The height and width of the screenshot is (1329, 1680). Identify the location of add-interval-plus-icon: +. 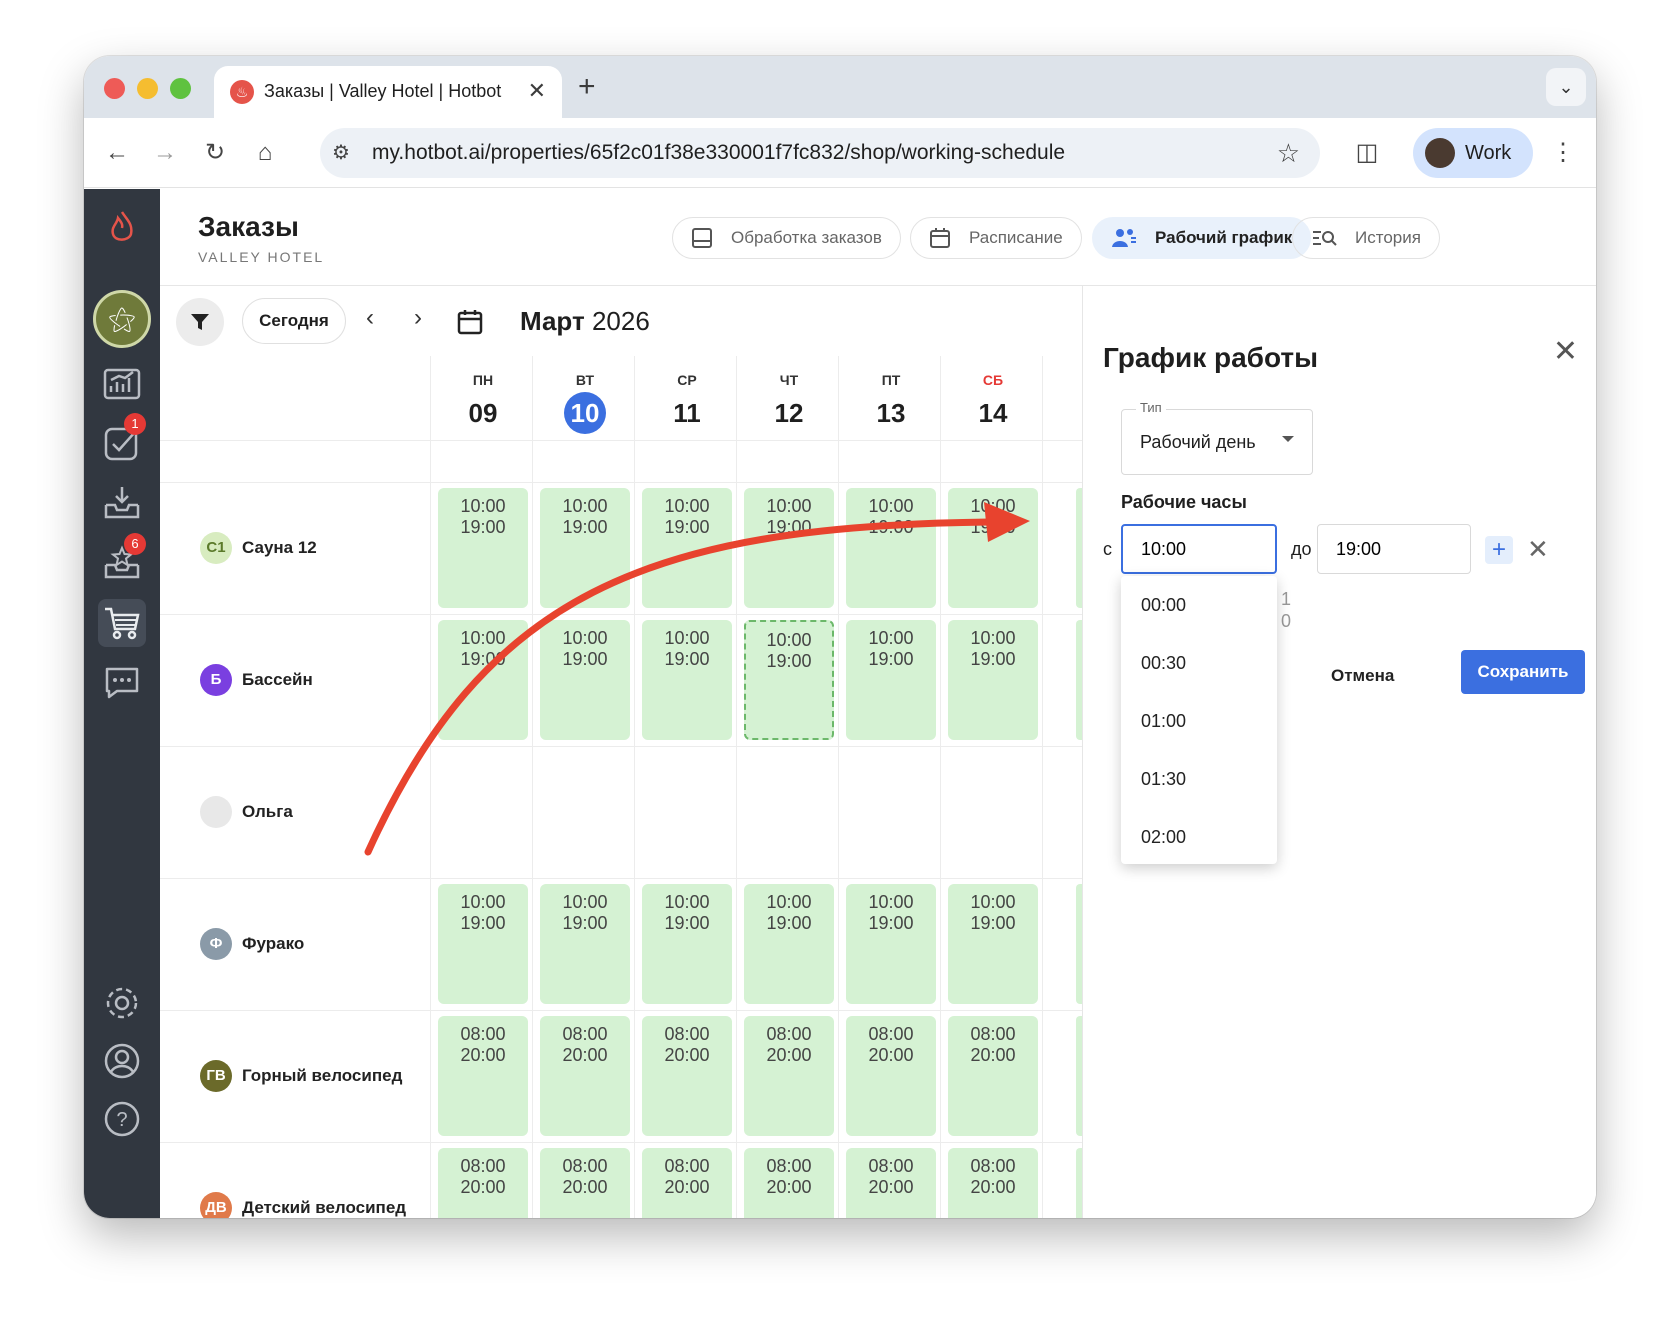
(1499, 550).